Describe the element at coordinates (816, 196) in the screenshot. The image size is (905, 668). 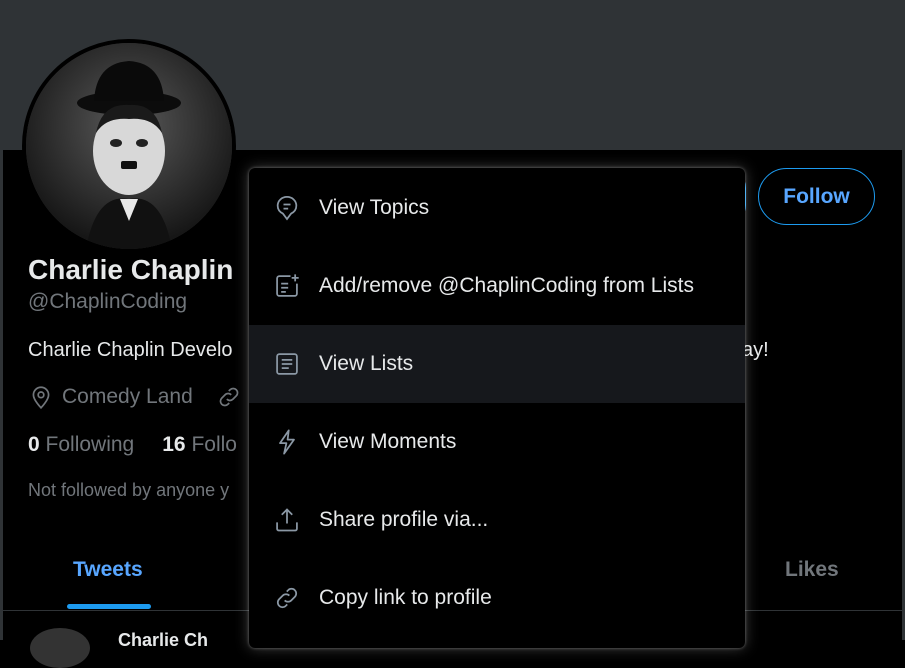
I see `follow-button: Follow` at that location.